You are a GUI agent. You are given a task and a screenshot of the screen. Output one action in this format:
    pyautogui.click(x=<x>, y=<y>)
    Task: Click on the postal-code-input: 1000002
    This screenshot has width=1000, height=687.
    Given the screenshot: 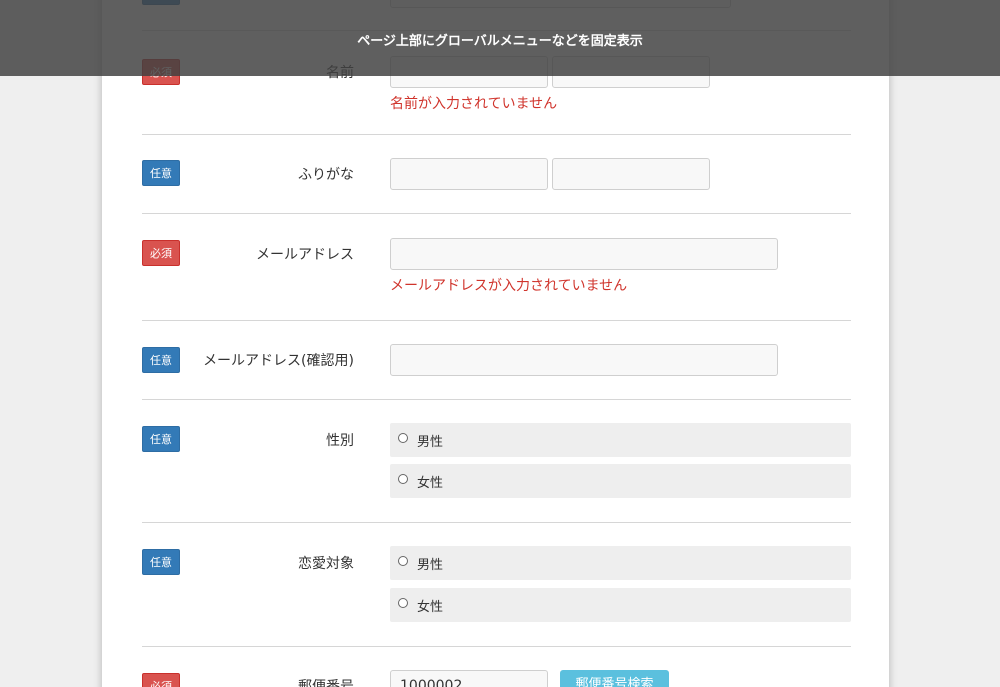 What is the action you would take?
    pyautogui.click(x=469, y=678)
    